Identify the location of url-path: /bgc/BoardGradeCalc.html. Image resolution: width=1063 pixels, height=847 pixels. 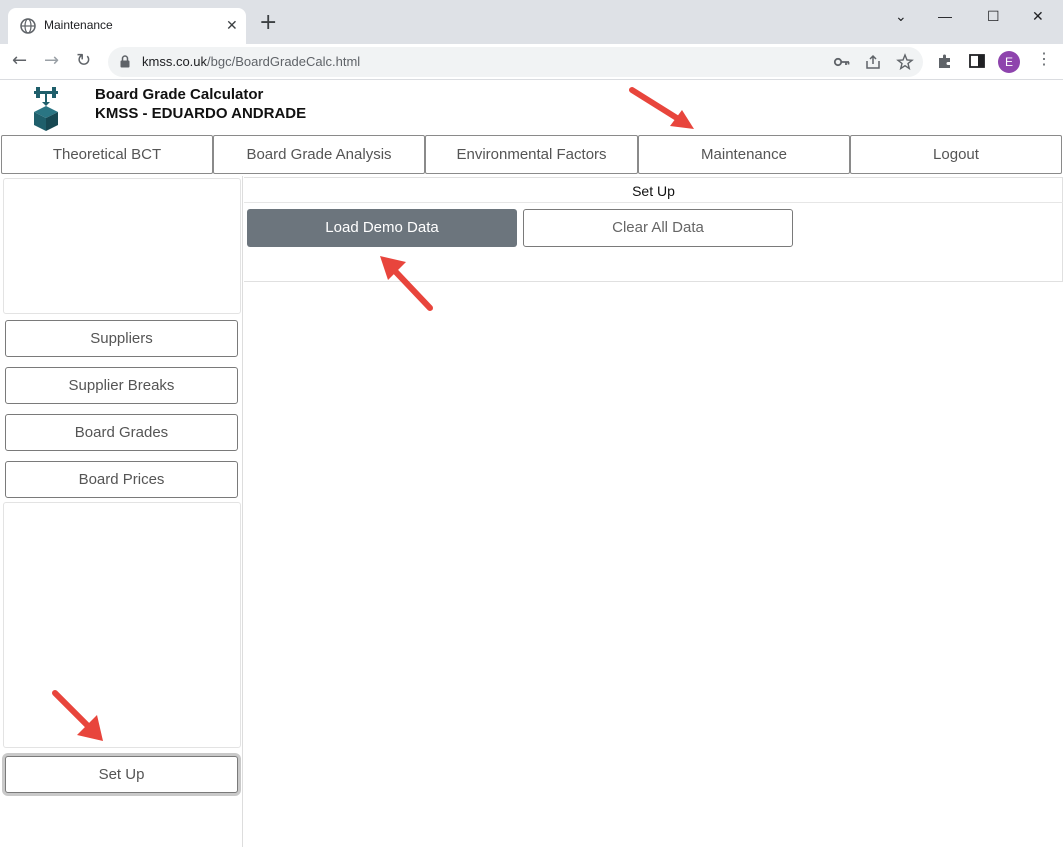
(284, 61).